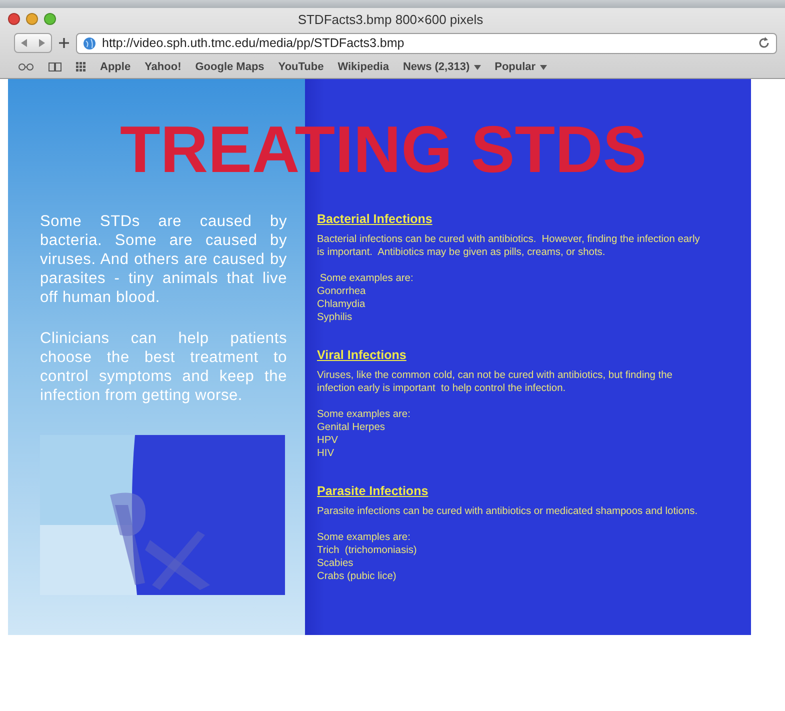 The width and height of the screenshot is (785, 711). I want to click on bookmark-link: News (2,313), so click(441, 67).